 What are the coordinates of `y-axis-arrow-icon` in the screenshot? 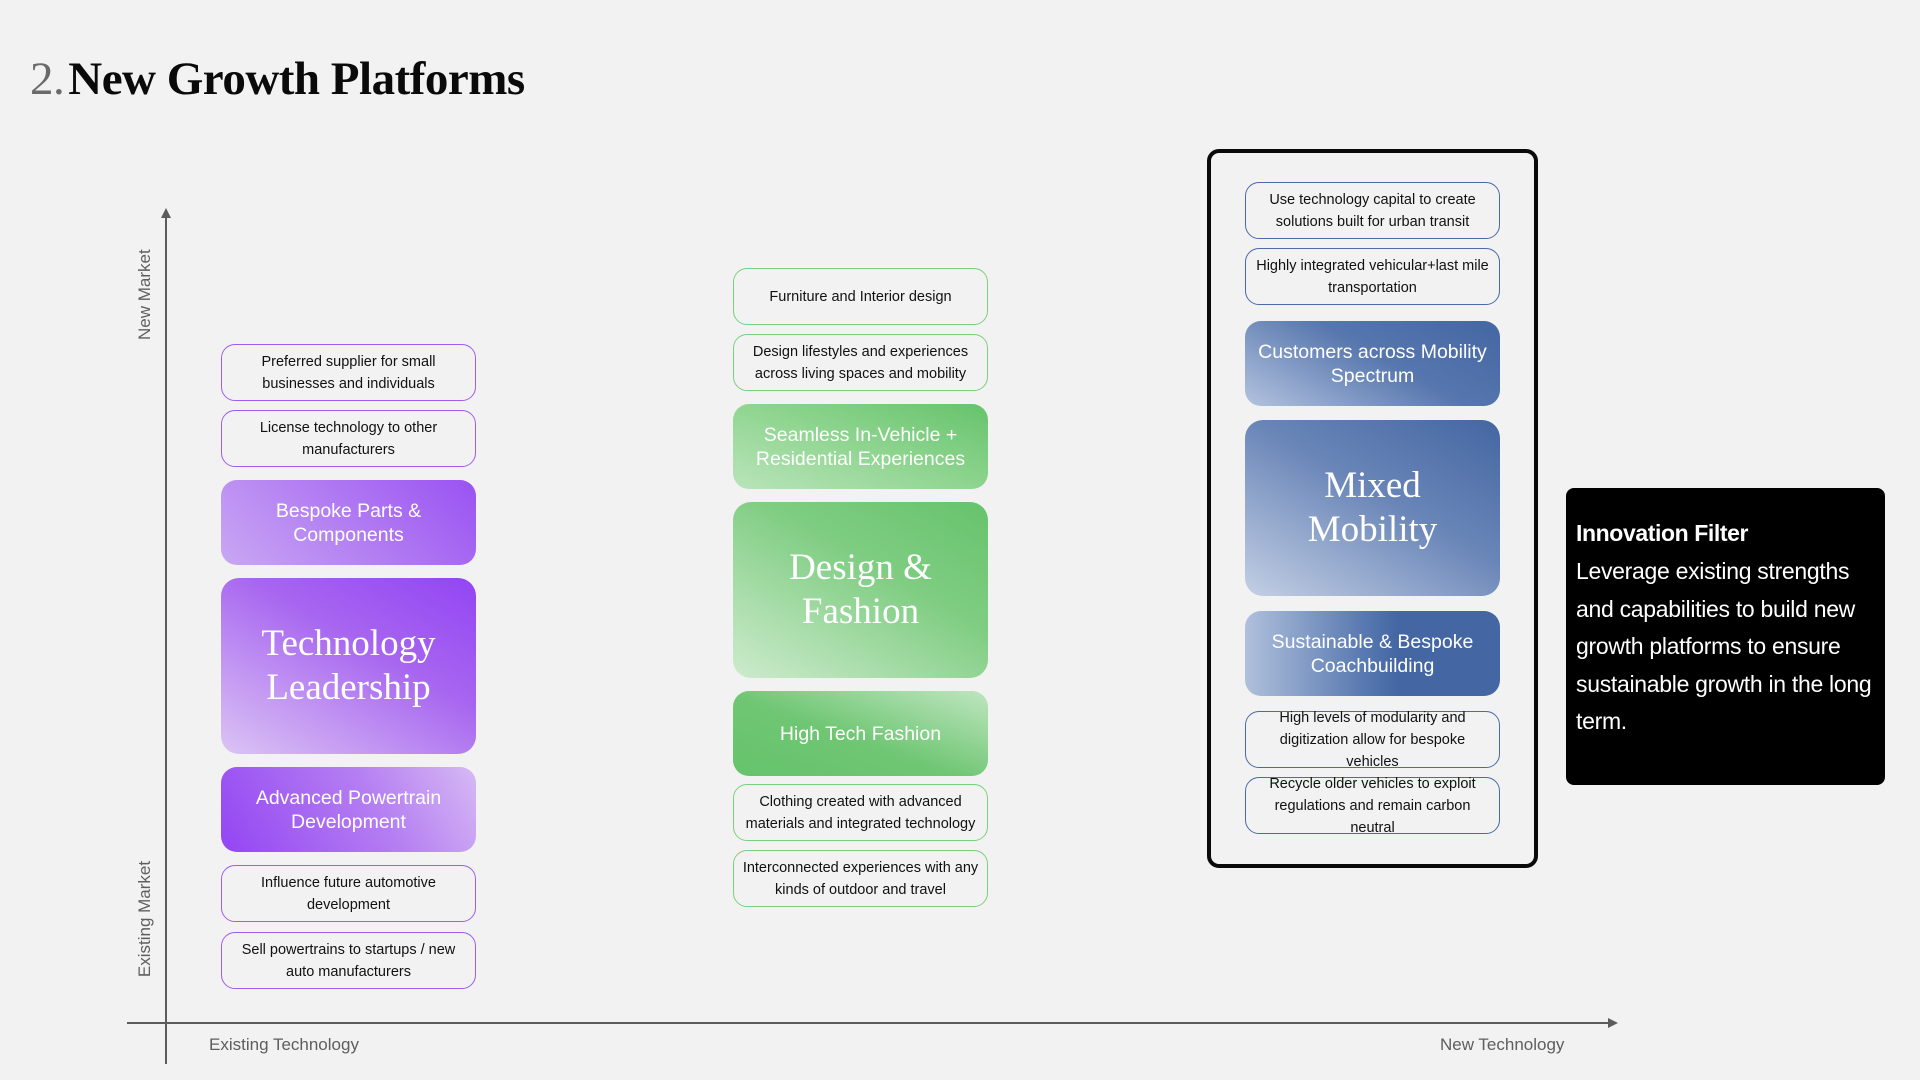 It's located at (166, 213).